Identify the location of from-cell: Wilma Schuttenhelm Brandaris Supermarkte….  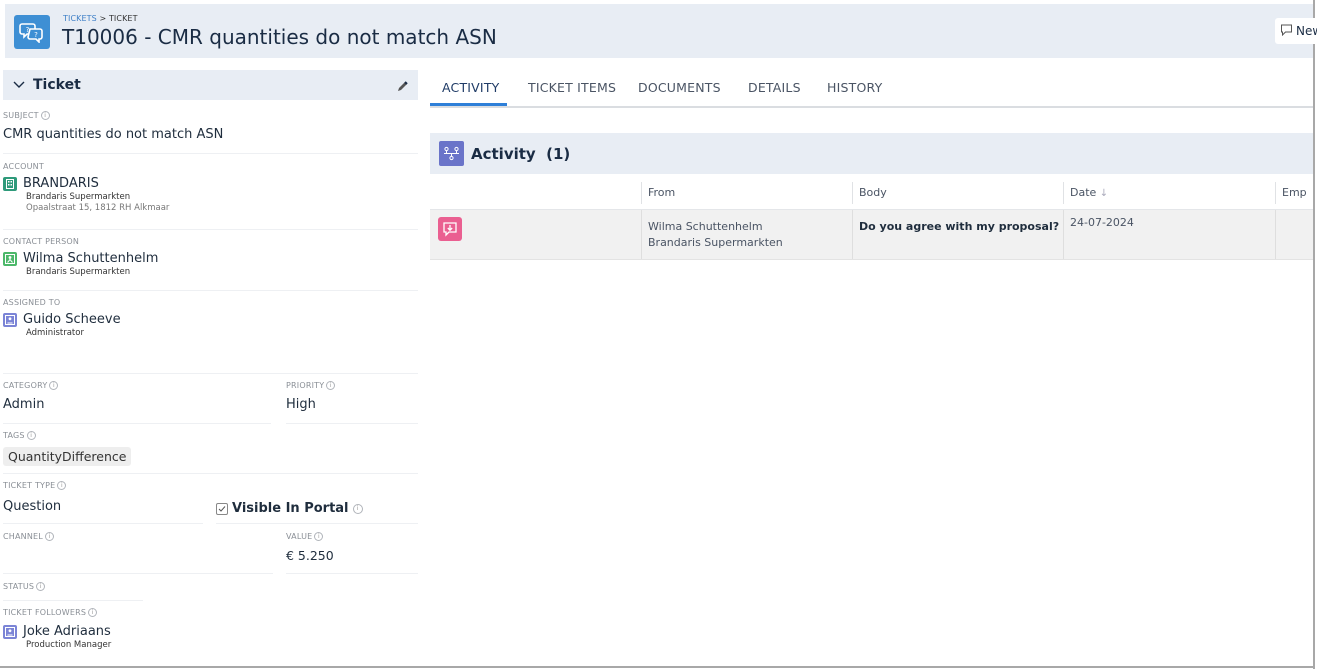
(715, 235).